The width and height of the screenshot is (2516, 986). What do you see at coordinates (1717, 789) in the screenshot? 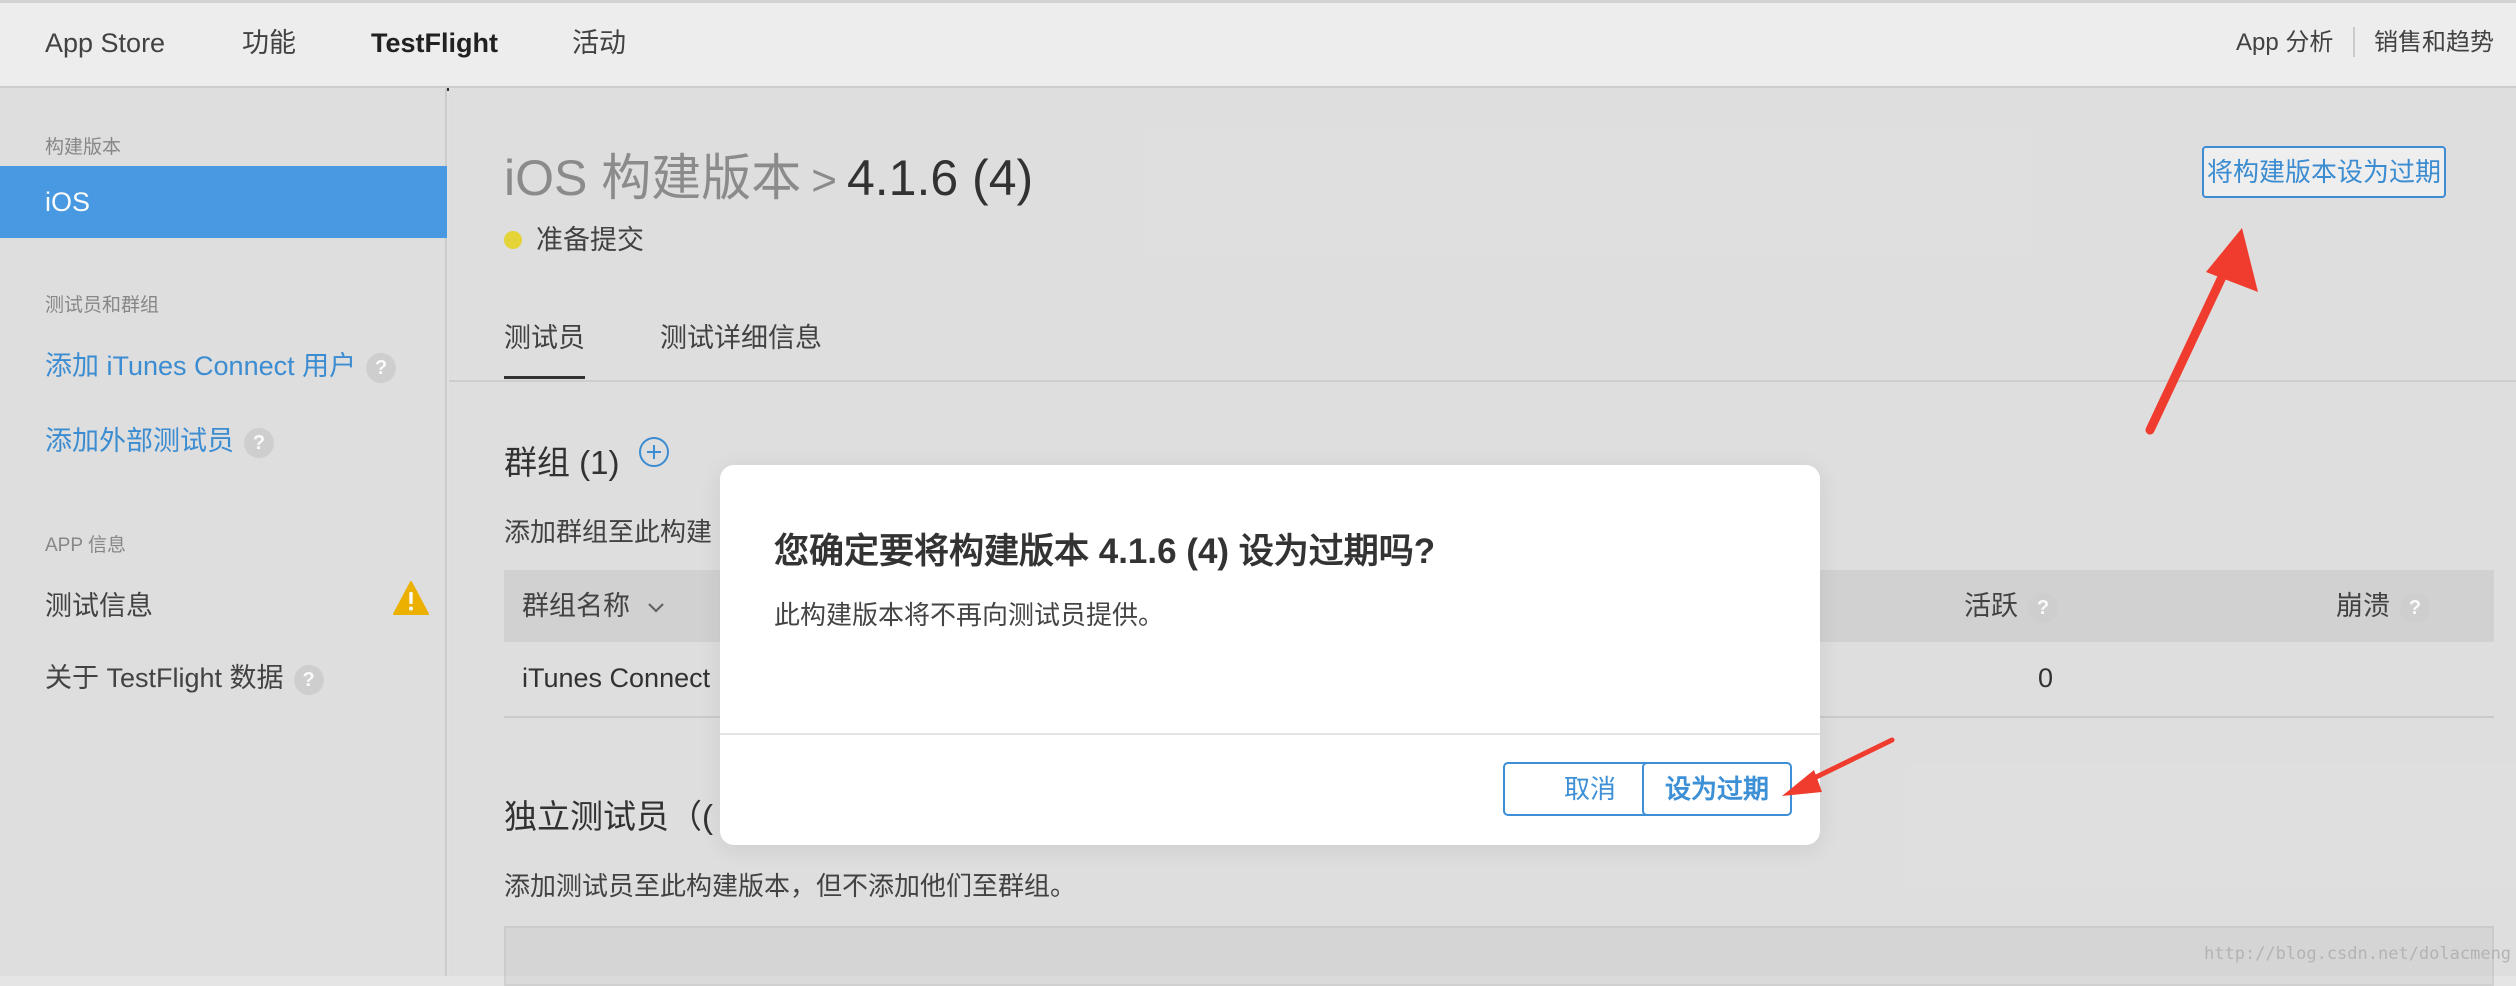
I see `confirm-expire-button: 设为过期` at bounding box center [1717, 789].